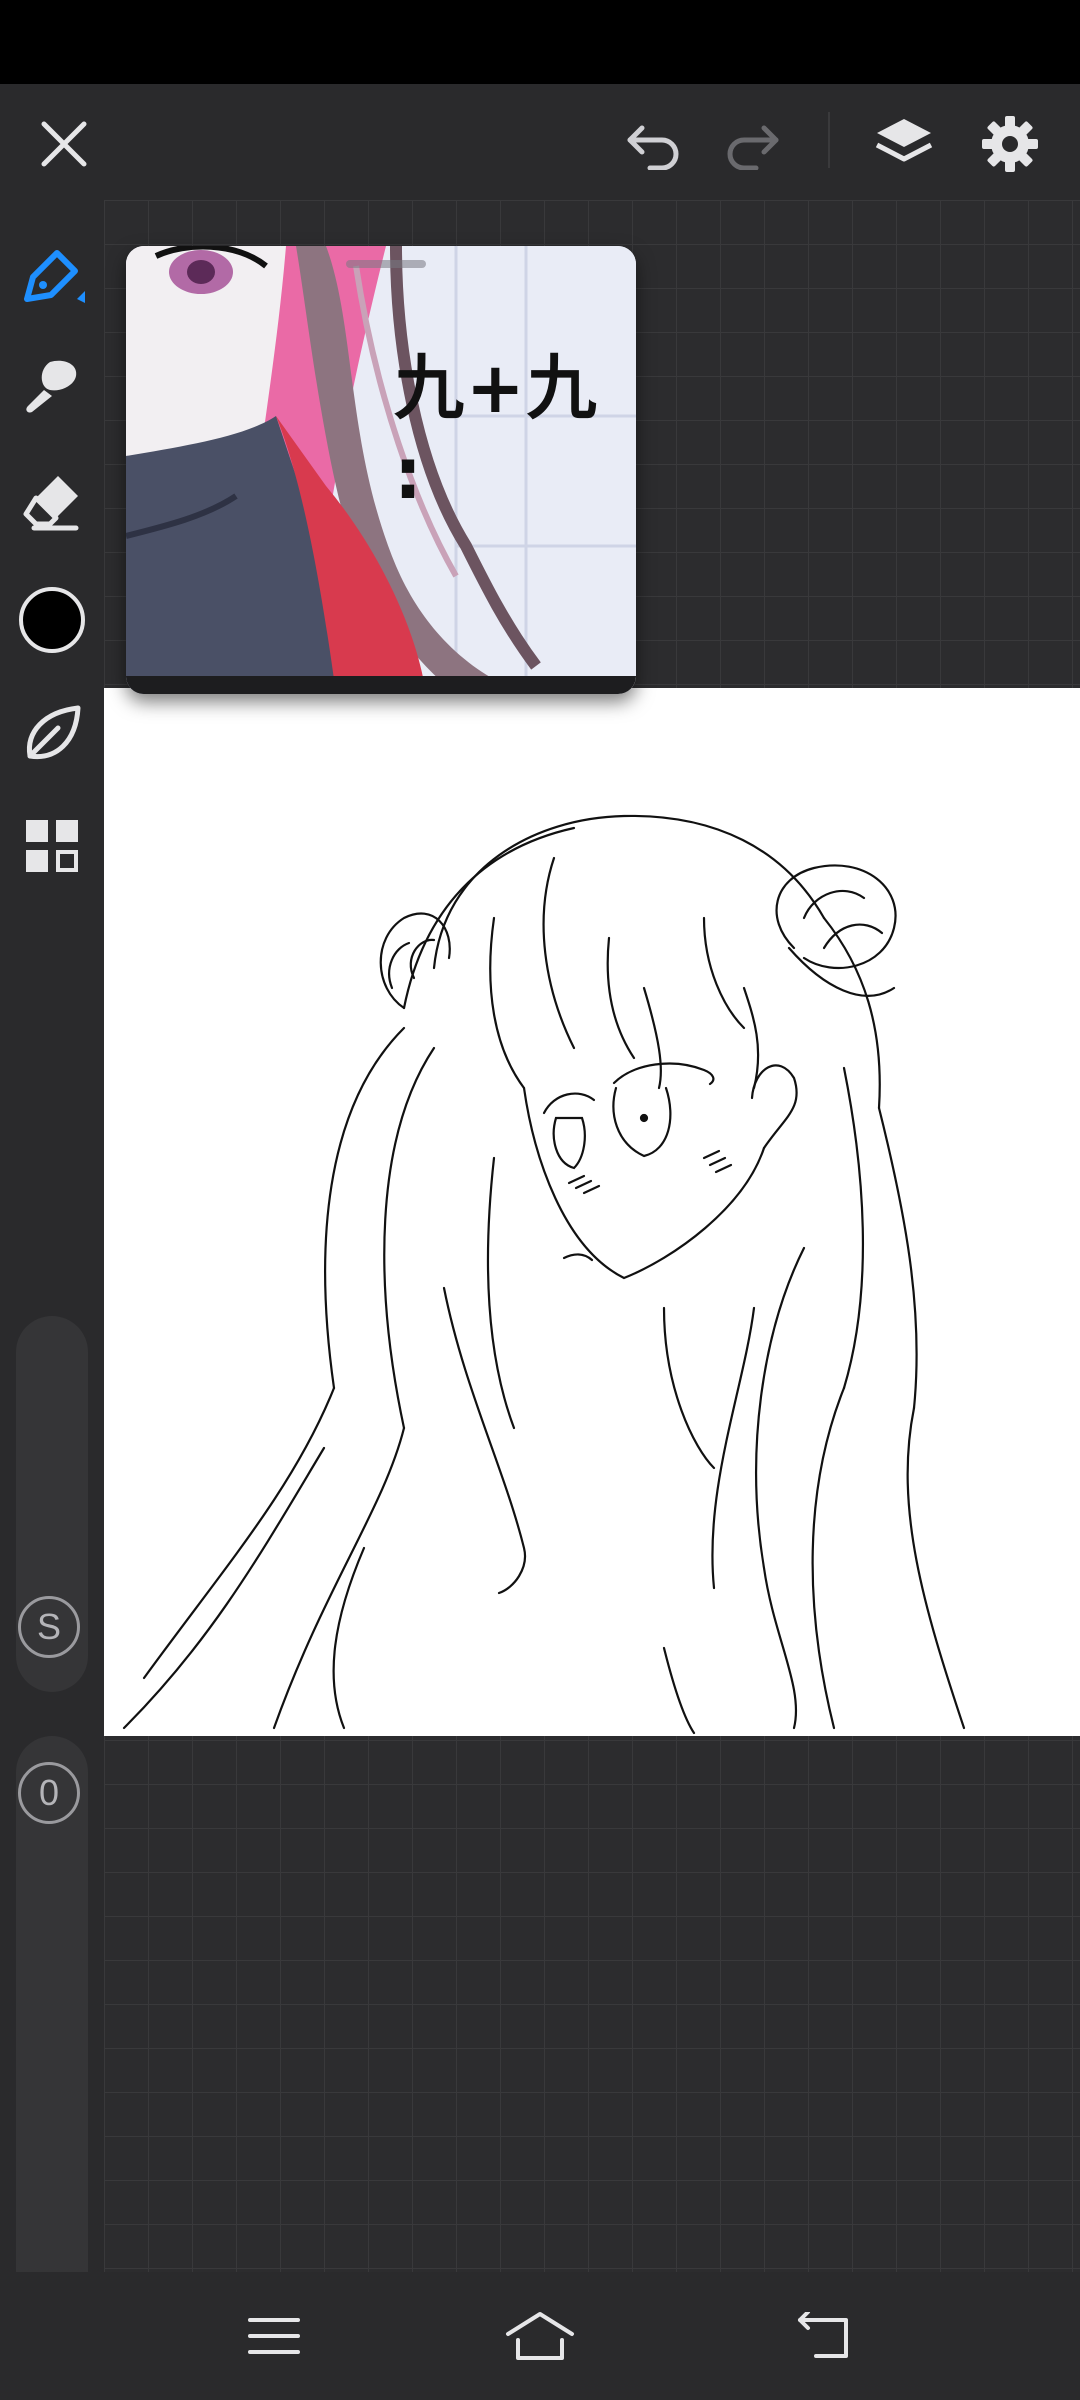 The width and height of the screenshot is (1080, 2400). I want to click on close-icon, so click(64, 144).